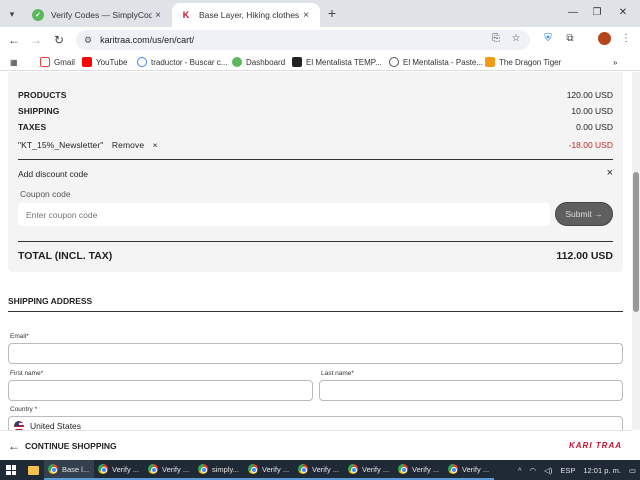 The image size is (640, 480). What do you see at coordinates (602, 470) in the screenshot?
I see `clock: 12:01 p. m.` at bounding box center [602, 470].